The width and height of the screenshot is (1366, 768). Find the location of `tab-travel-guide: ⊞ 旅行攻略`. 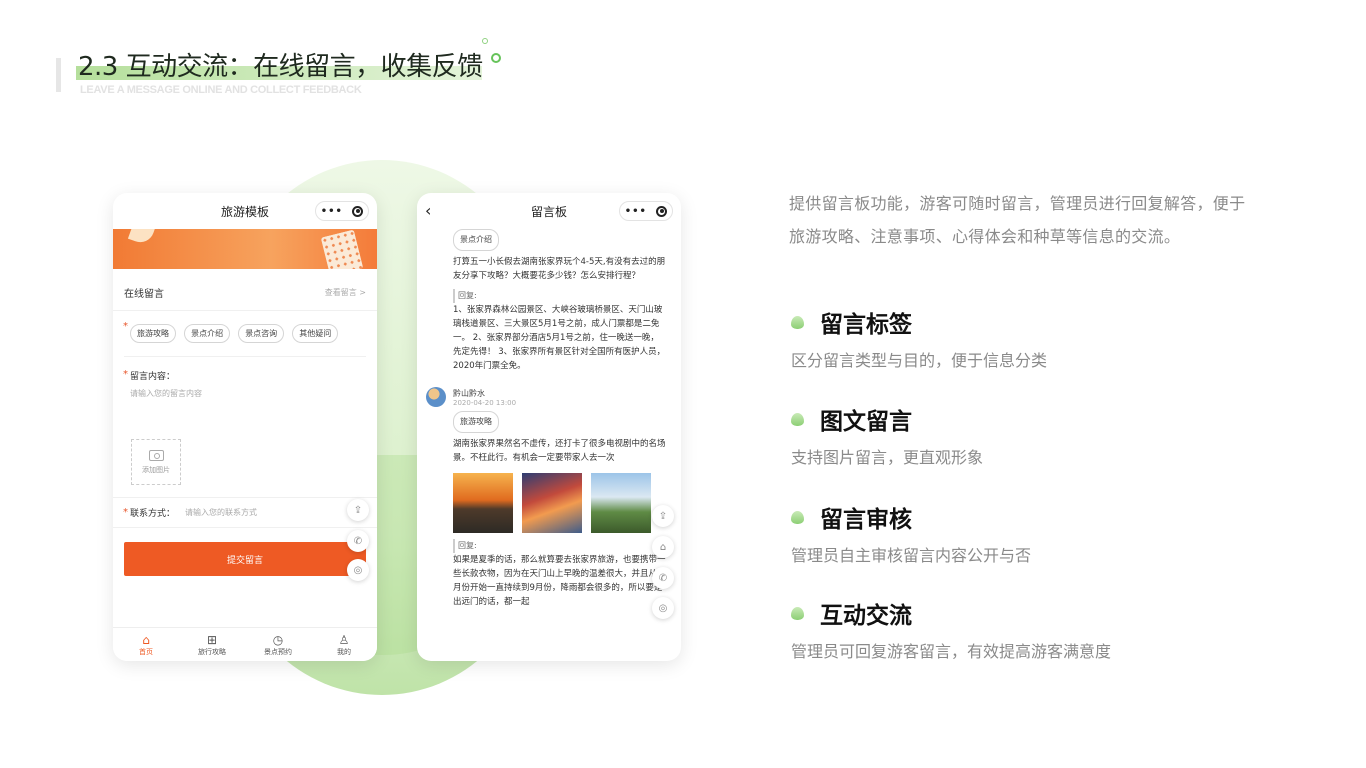

tab-travel-guide: ⊞ 旅行攻略 is located at coordinates (212, 644).